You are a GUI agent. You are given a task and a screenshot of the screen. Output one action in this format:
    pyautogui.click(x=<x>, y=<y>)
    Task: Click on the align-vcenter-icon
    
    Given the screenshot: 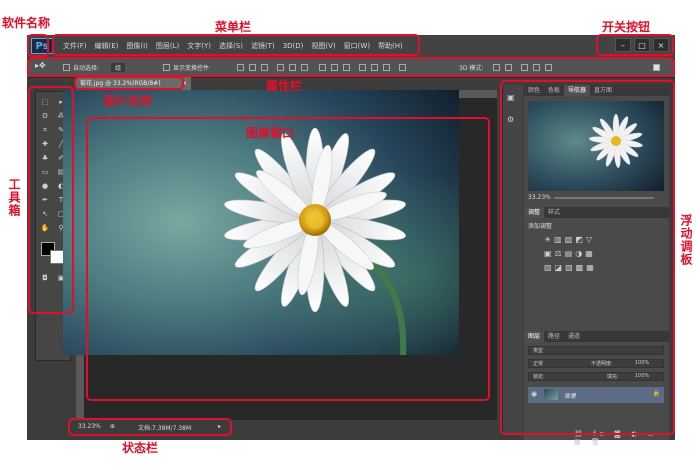 What is the action you would take?
    pyautogui.click(x=252, y=67)
    